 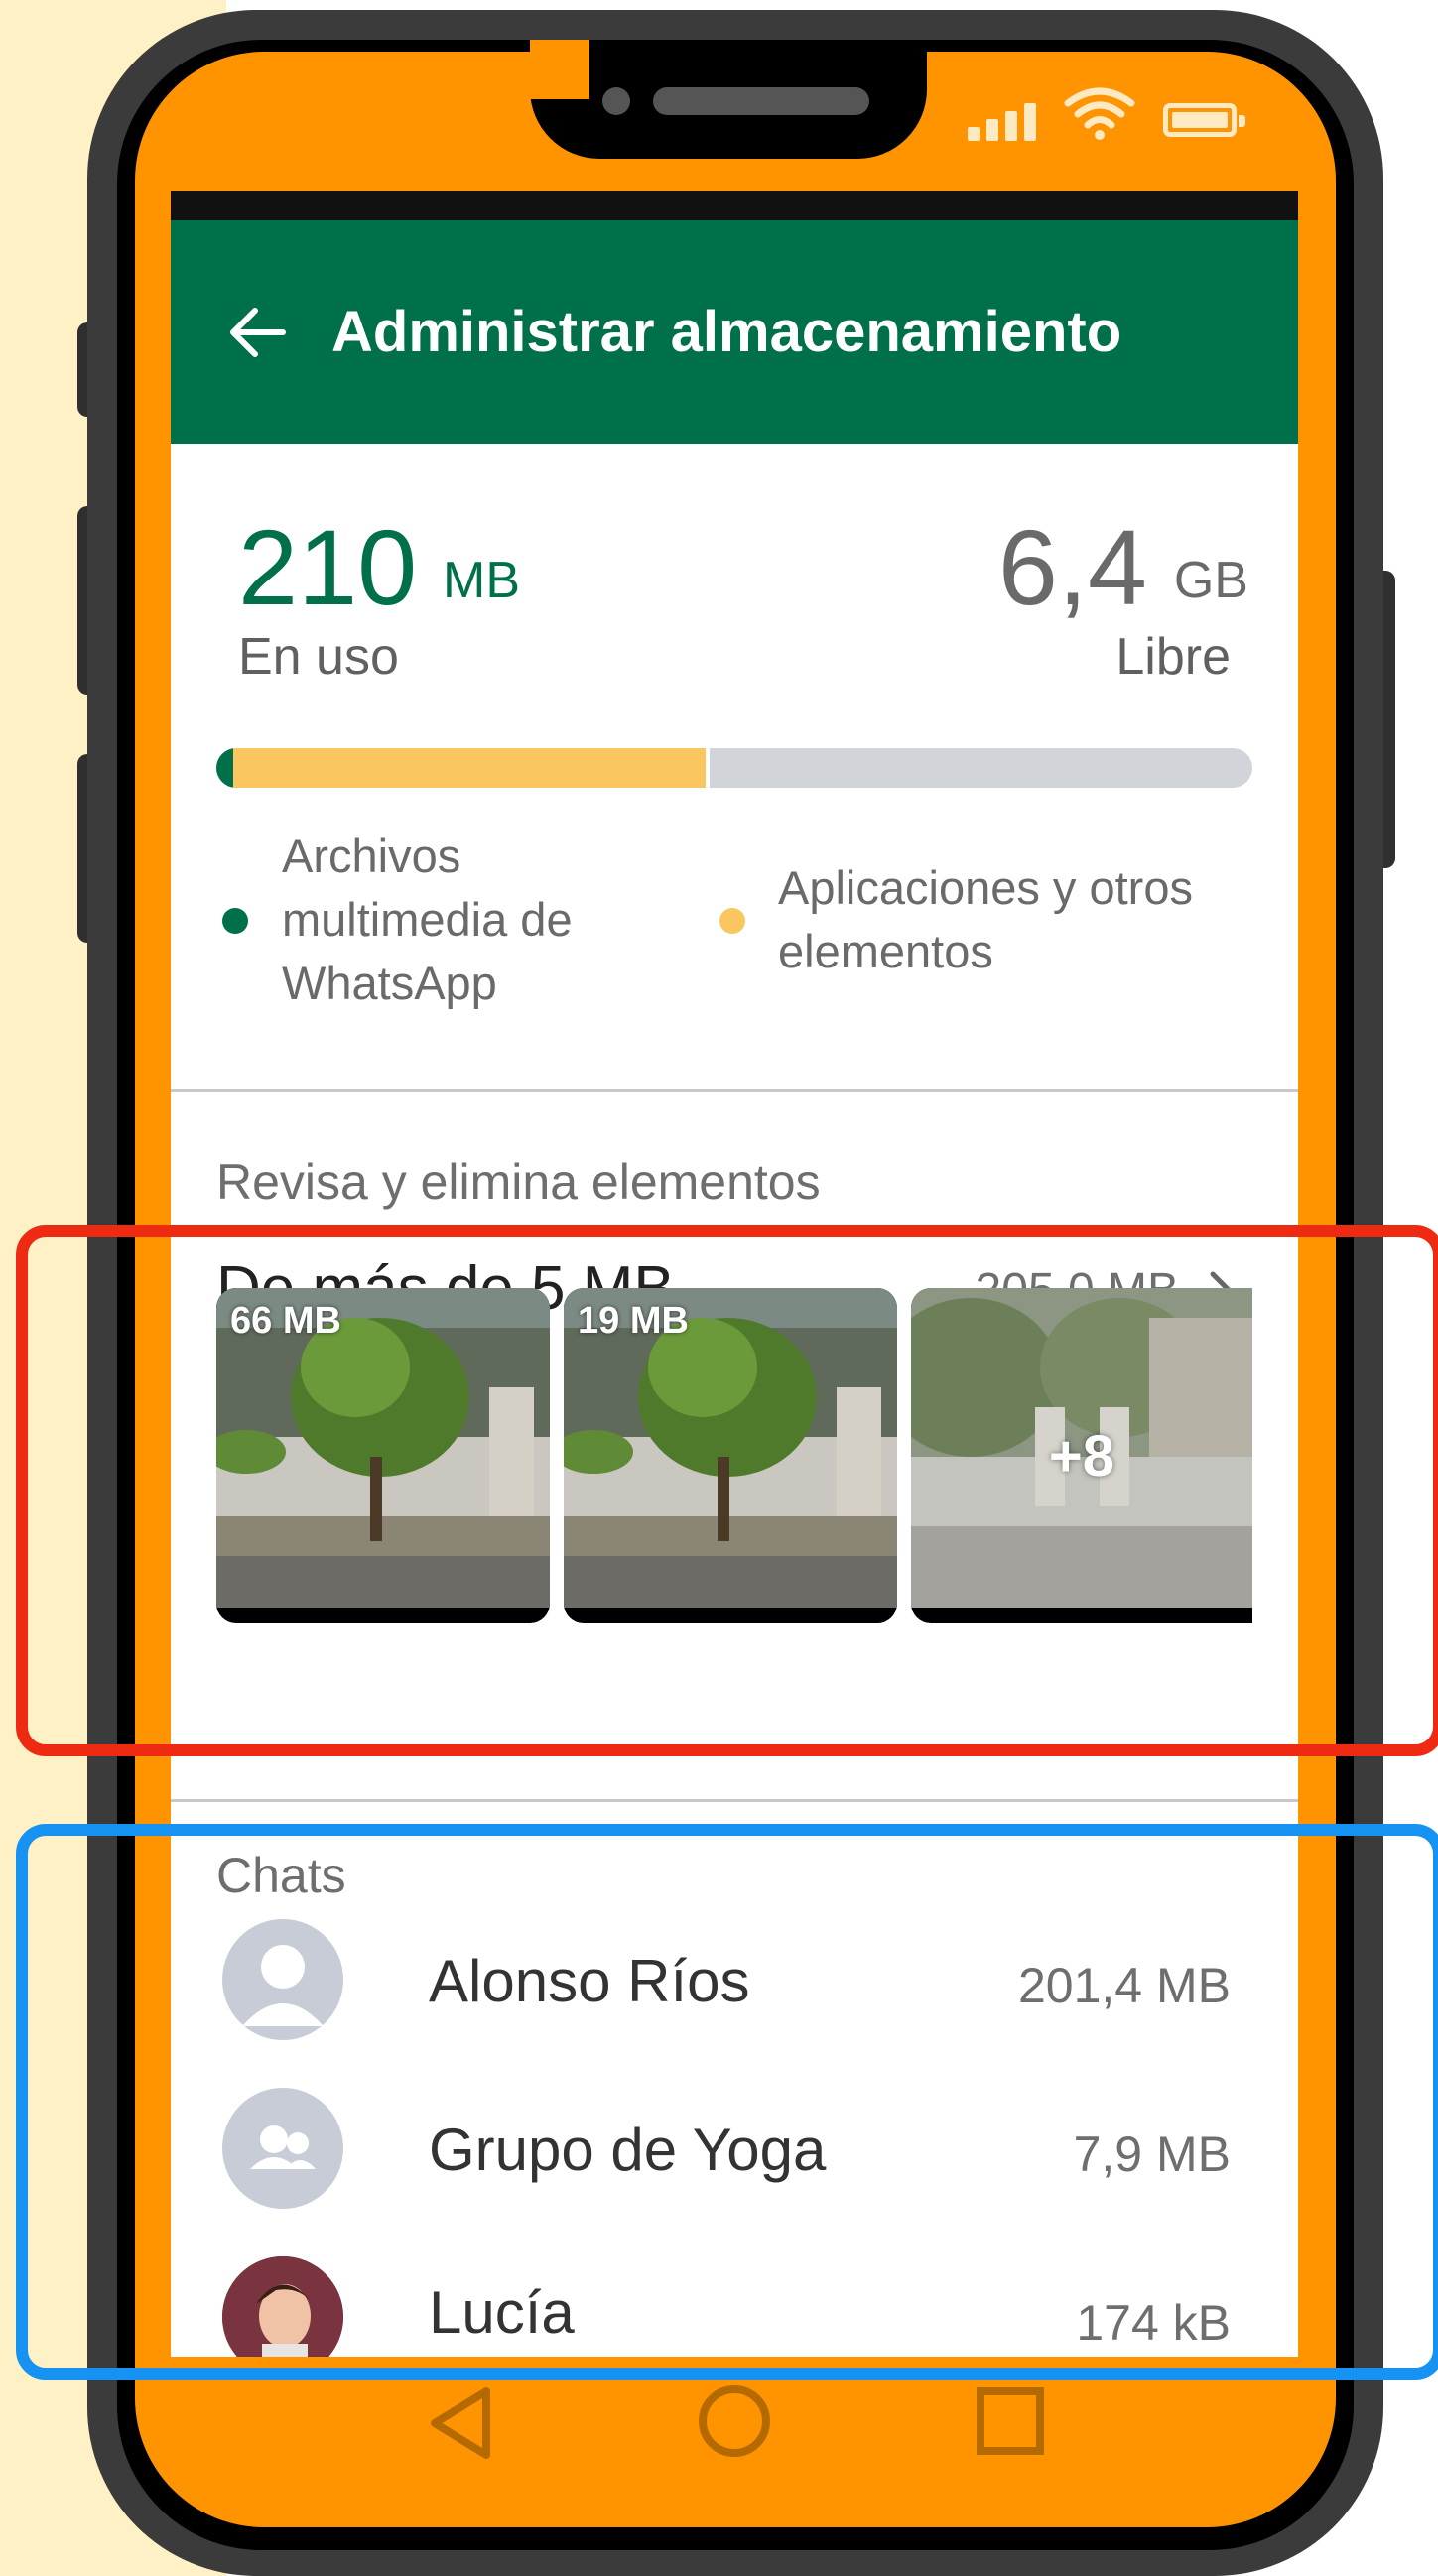 I want to click on app-bar: Administrar almacenamiento, so click(x=734, y=332).